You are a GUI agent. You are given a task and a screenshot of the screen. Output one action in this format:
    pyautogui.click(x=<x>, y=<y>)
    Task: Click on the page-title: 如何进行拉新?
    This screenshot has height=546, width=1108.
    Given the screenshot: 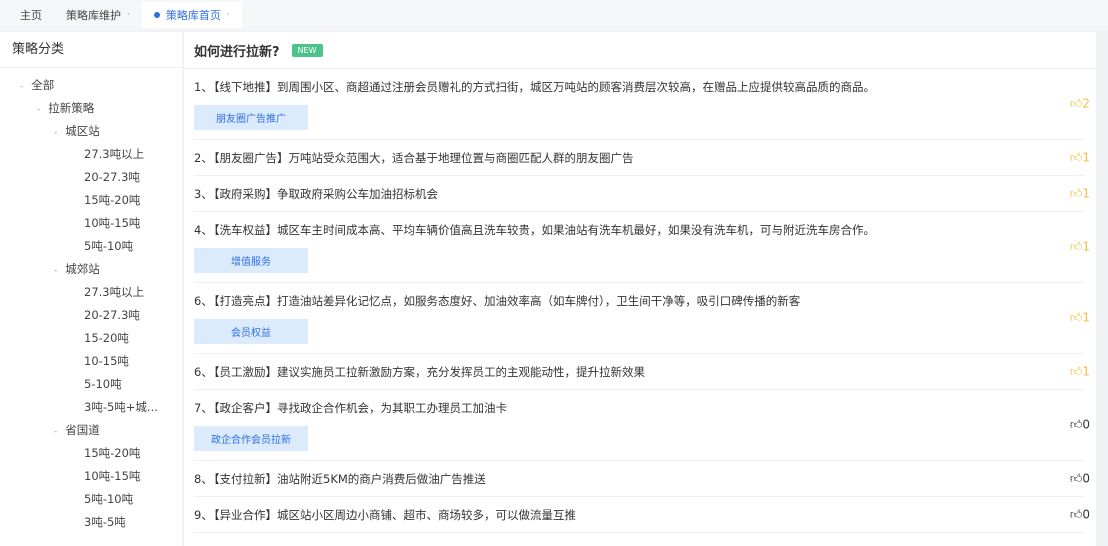 What is the action you would take?
    pyautogui.click(x=237, y=52)
    